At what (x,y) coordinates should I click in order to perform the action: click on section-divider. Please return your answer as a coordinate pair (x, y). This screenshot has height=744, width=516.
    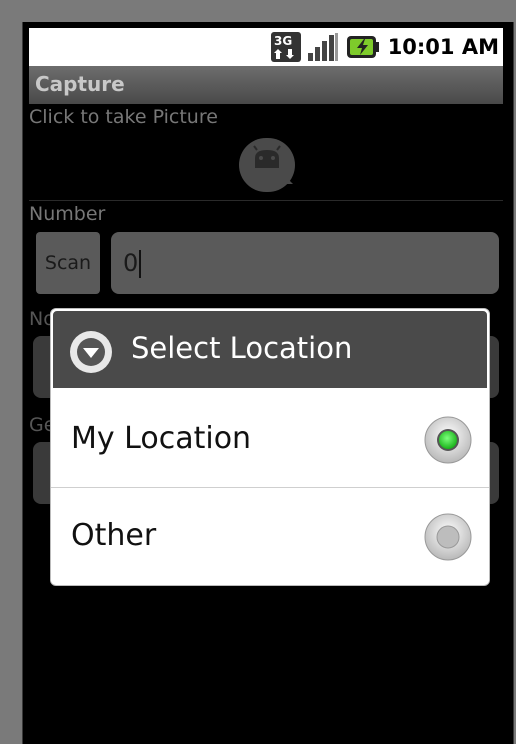
    Looking at the image, I should click on (266, 200).